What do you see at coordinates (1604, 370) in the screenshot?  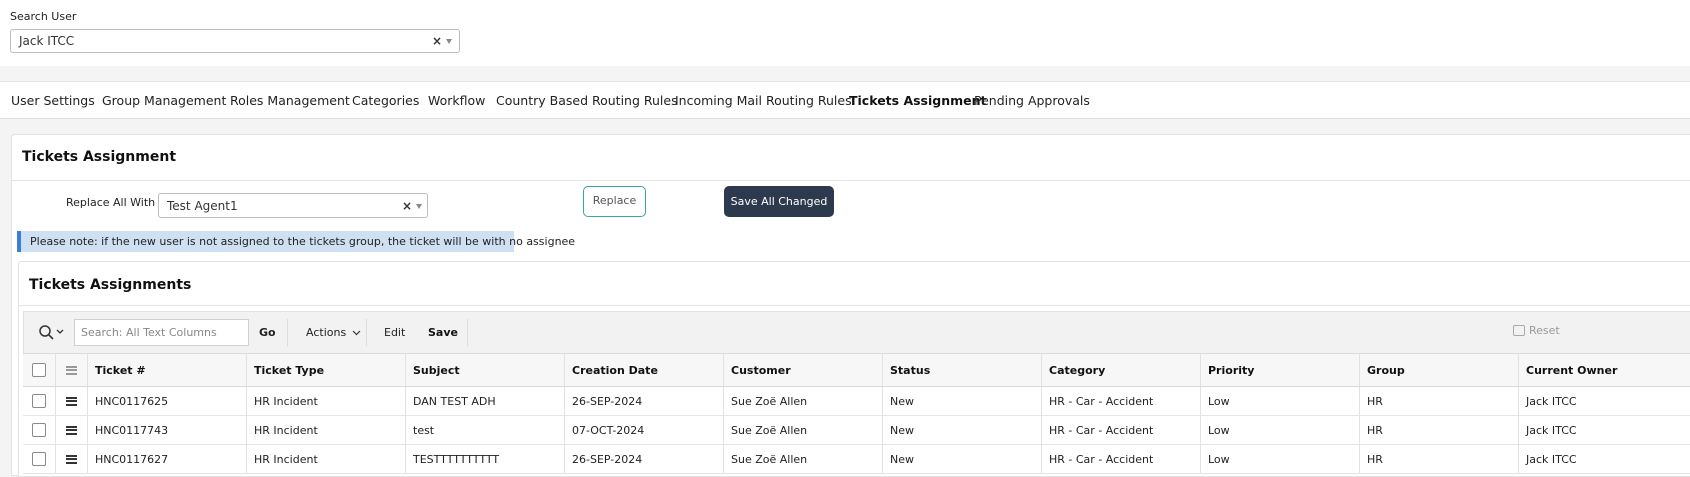 I see `column-header: Current Owner` at bounding box center [1604, 370].